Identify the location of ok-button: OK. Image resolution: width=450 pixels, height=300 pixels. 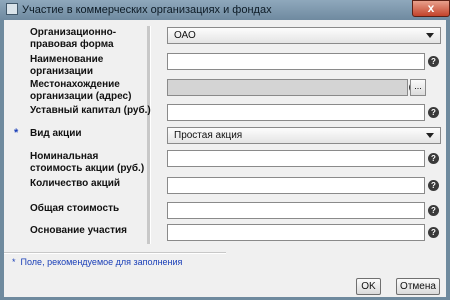
(368, 286).